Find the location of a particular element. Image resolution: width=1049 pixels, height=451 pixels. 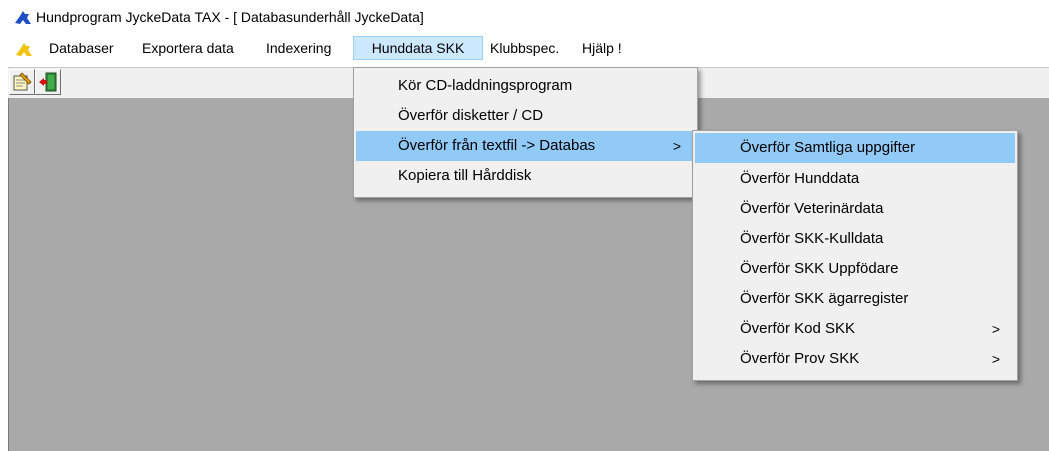

menu-hunddata-skk: Hunddata SKK is located at coordinates (418, 48).